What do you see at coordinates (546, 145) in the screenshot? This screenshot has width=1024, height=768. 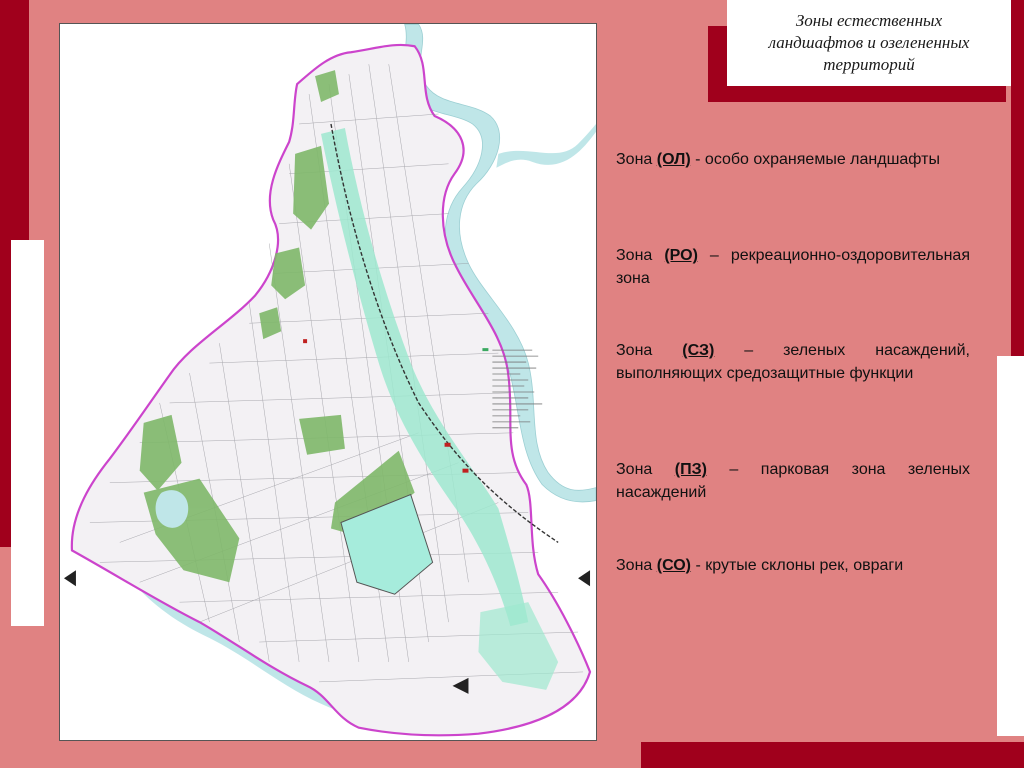 I see `river-branch` at bounding box center [546, 145].